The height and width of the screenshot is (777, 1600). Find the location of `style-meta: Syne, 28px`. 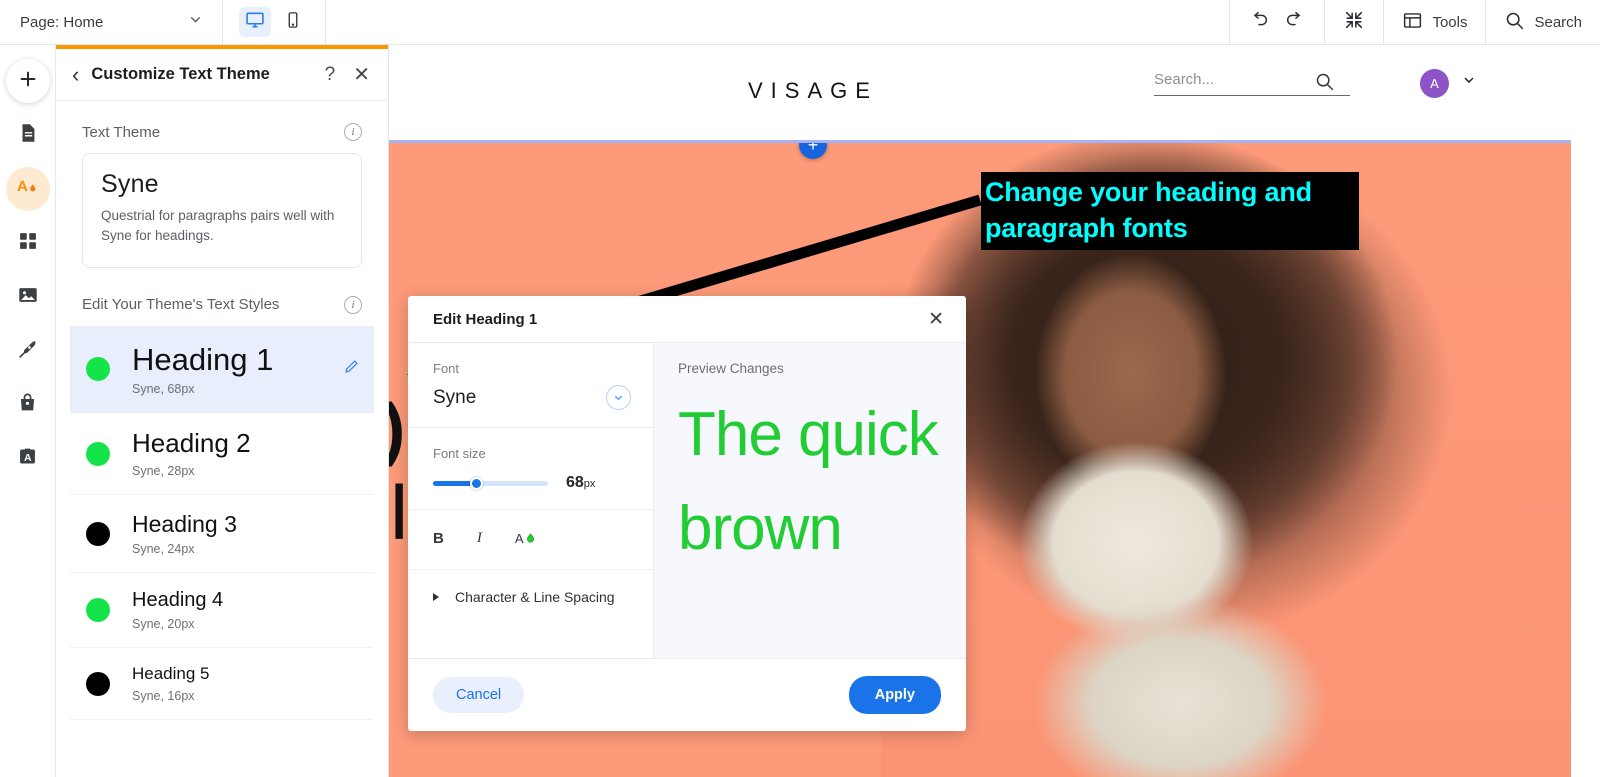

style-meta: Syne, 28px is located at coordinates (163, 471).